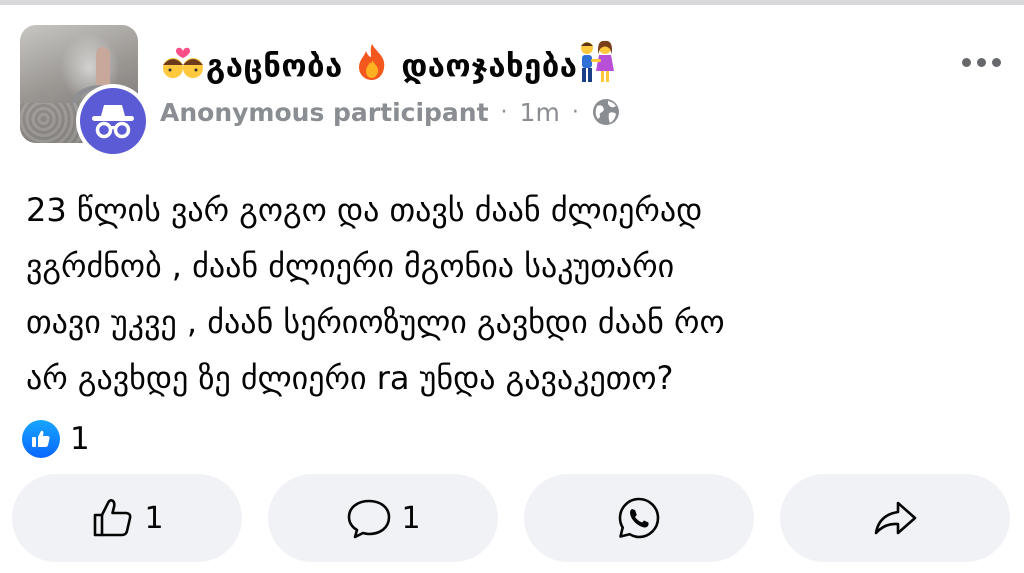 The image size is (1024, 573). I want to click on incognito-icon, so click(113, 121).